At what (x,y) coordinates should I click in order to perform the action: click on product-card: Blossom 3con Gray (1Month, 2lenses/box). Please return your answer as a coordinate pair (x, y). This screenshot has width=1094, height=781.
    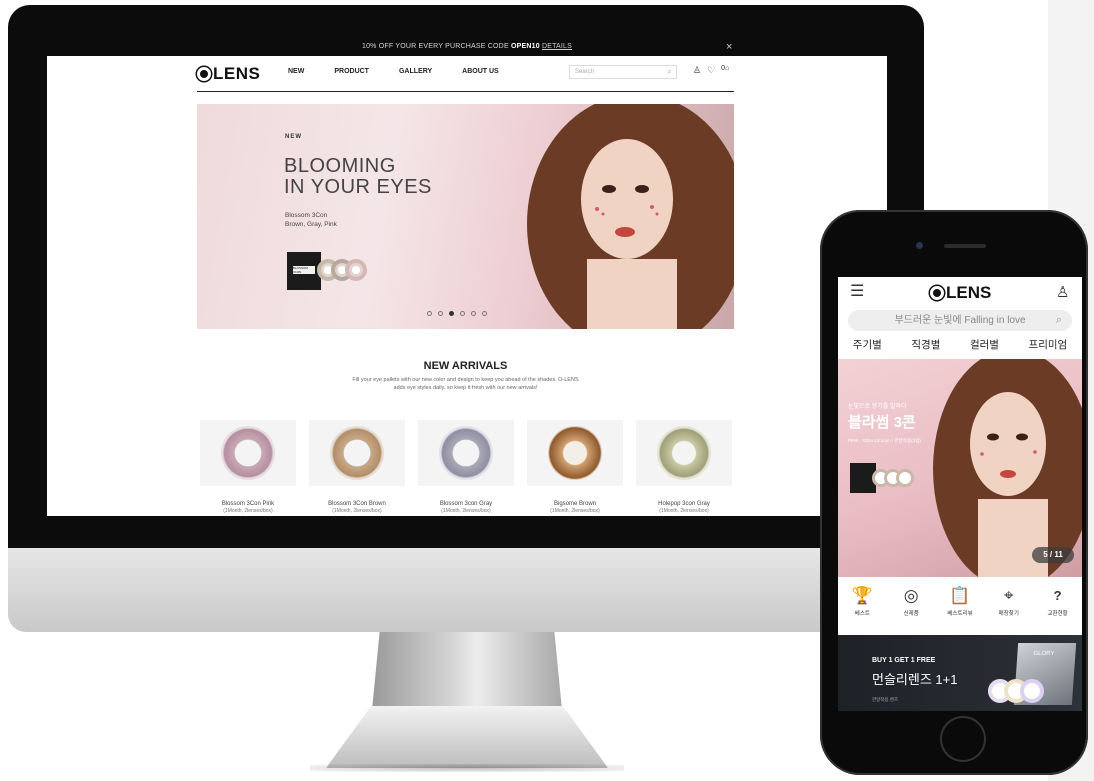
    Looking at the image, I should click on (466, 467).